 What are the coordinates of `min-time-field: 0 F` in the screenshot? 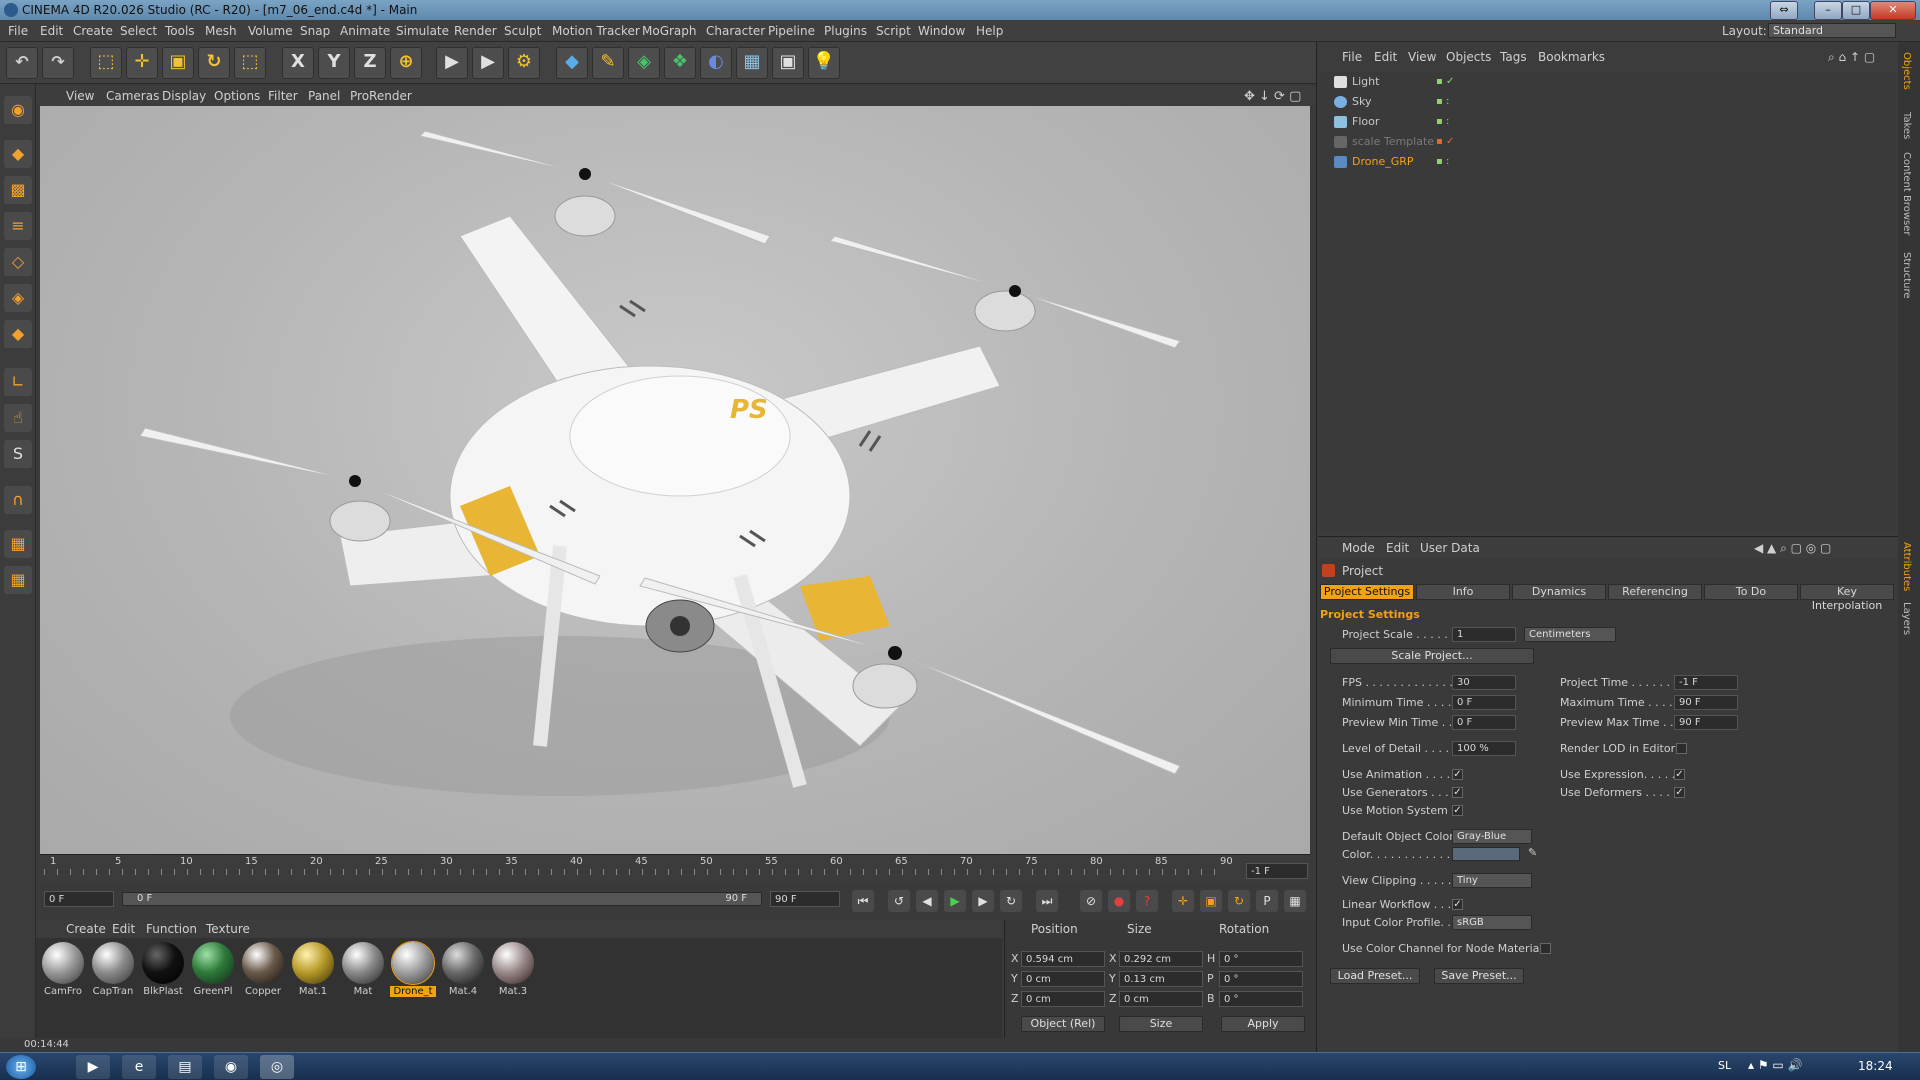 It's located at (1484, 702).